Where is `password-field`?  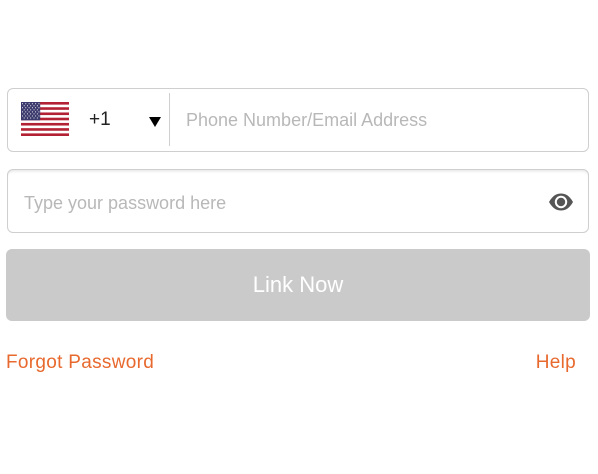 password-field is located at coordinates (298, 201).